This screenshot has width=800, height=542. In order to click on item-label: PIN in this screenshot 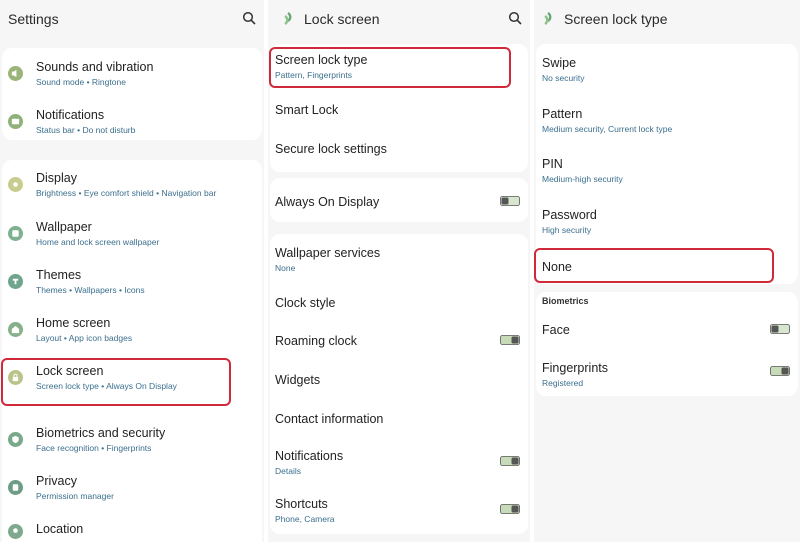, I will do `click(552, 164)`.